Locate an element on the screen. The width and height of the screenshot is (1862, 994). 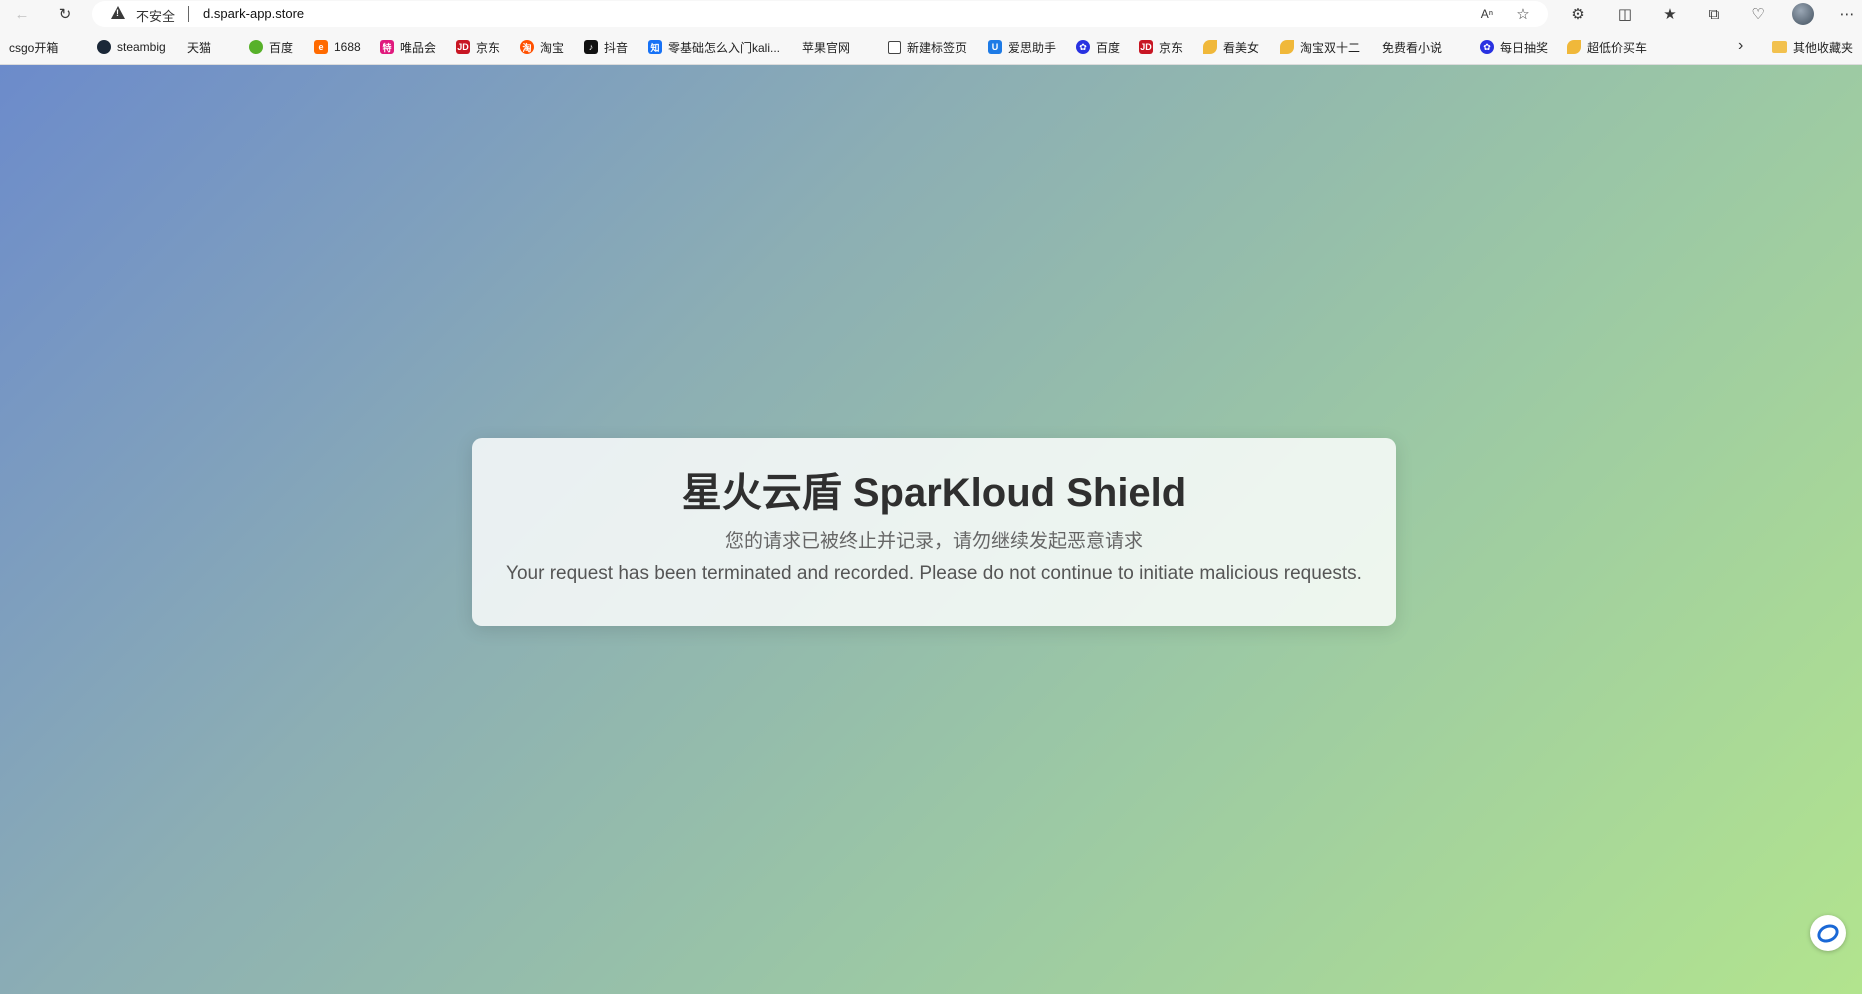
bookmark-jd-2: JD 京东 is located at coordinates (1161, 47).